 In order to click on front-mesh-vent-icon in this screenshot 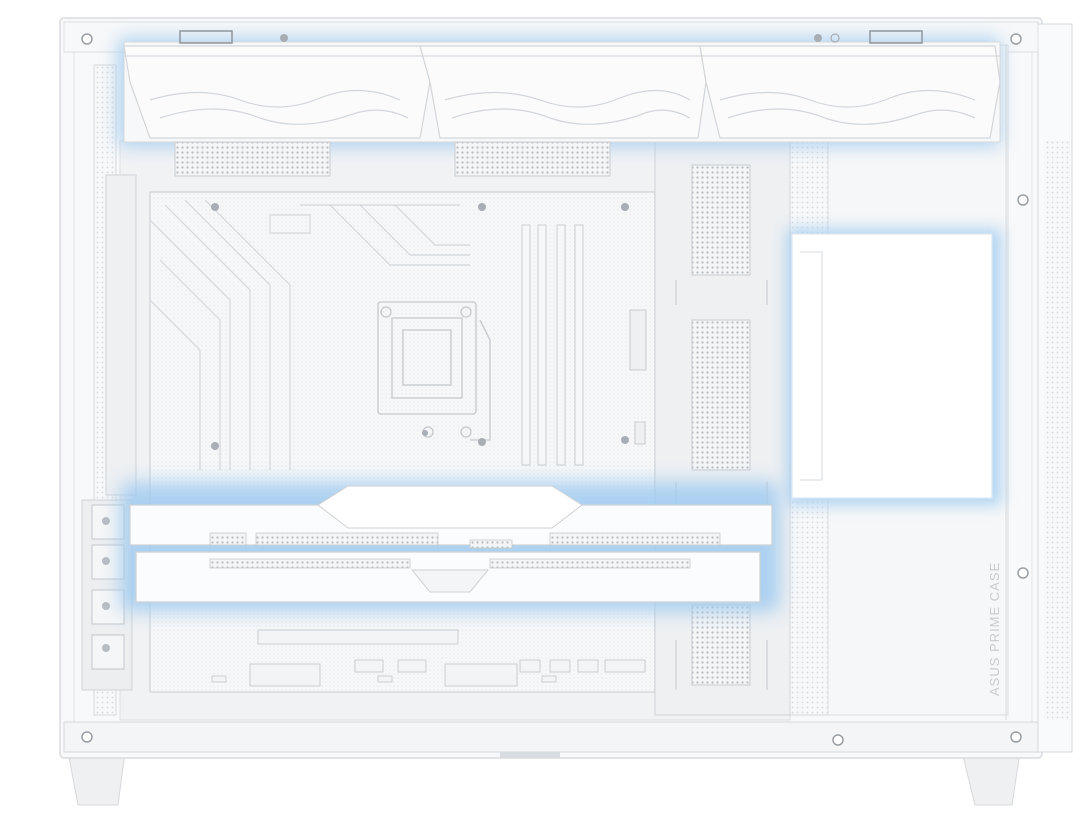, I will do `click(1057, 430)`.